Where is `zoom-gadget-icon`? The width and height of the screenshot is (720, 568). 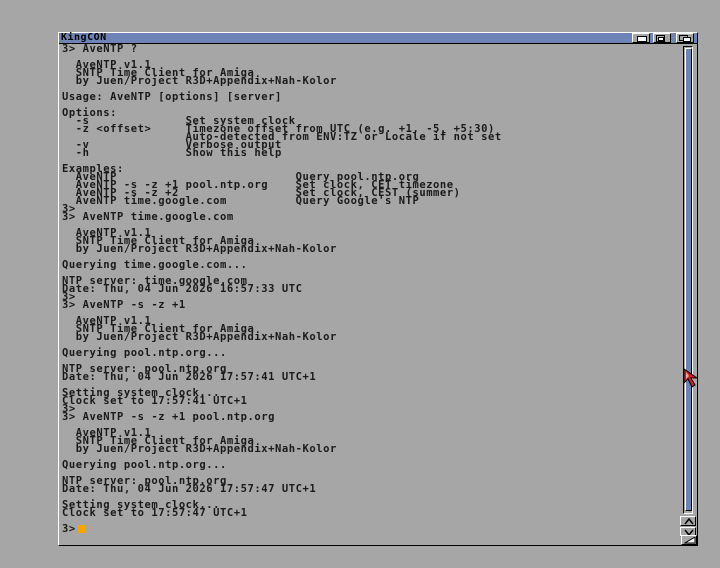 zoom-gadget-icon is located at coordinates (662, 38).